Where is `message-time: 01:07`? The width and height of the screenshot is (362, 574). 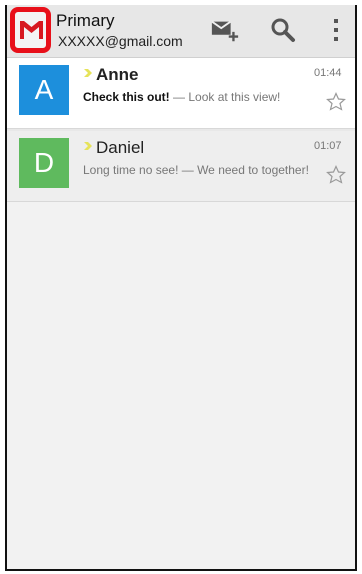 message-time: 01:07 is located at coordinates (328, 146).